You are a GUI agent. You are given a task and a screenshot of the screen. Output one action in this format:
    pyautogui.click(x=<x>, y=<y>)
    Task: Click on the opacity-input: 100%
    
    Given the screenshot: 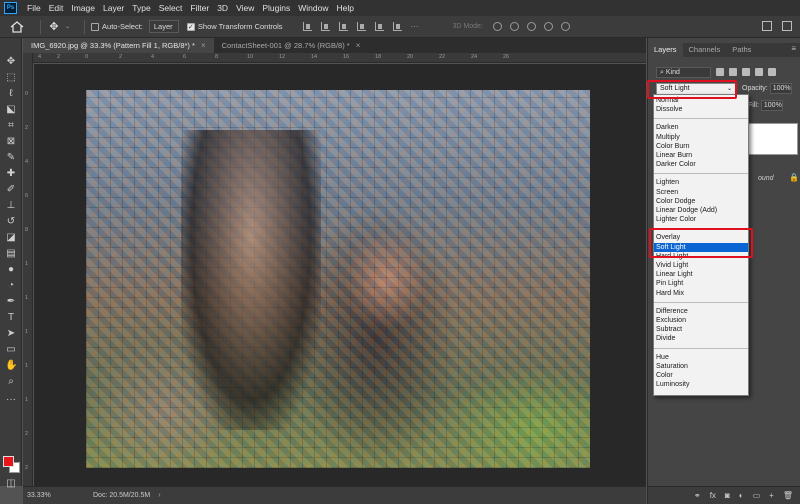 What is the action you would take?
    pyautogui.click(x=780, y=88)
    